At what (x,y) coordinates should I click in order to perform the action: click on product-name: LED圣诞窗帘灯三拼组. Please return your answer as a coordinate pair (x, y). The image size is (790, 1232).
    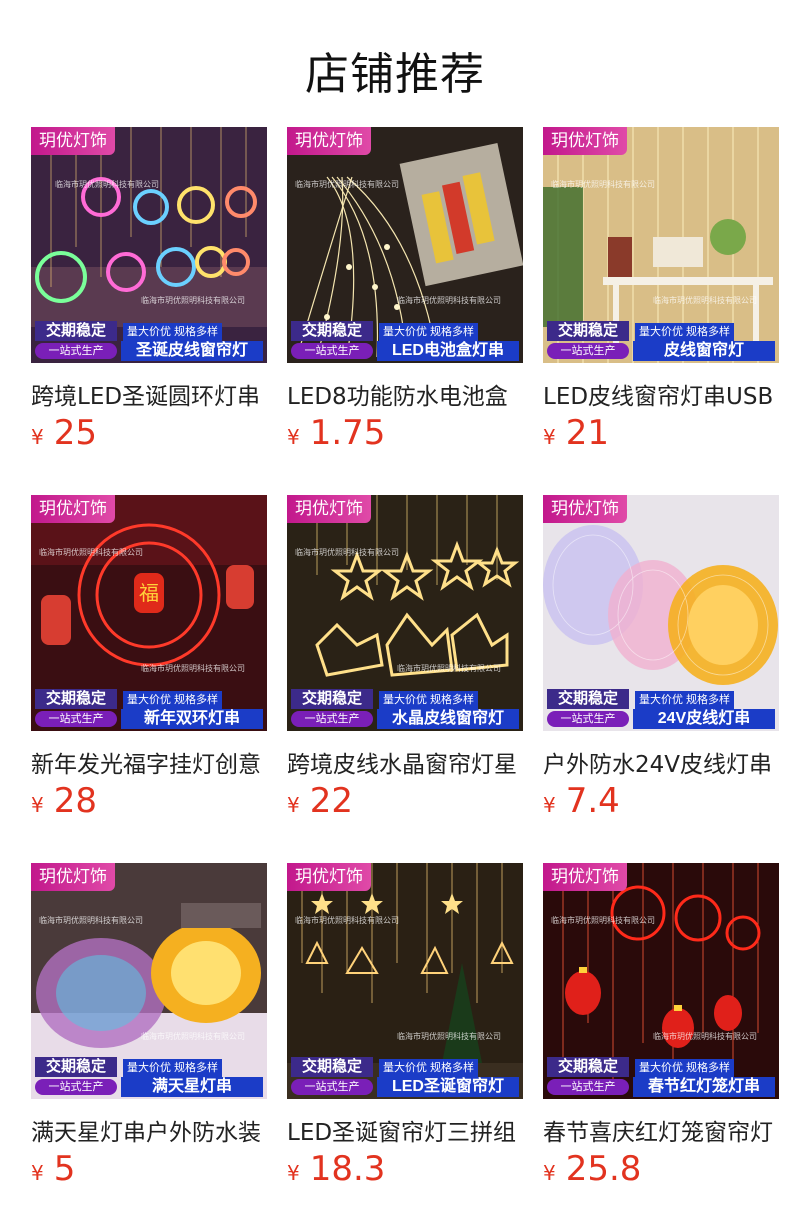
    Looking at the image, I should click on (405, 1130).